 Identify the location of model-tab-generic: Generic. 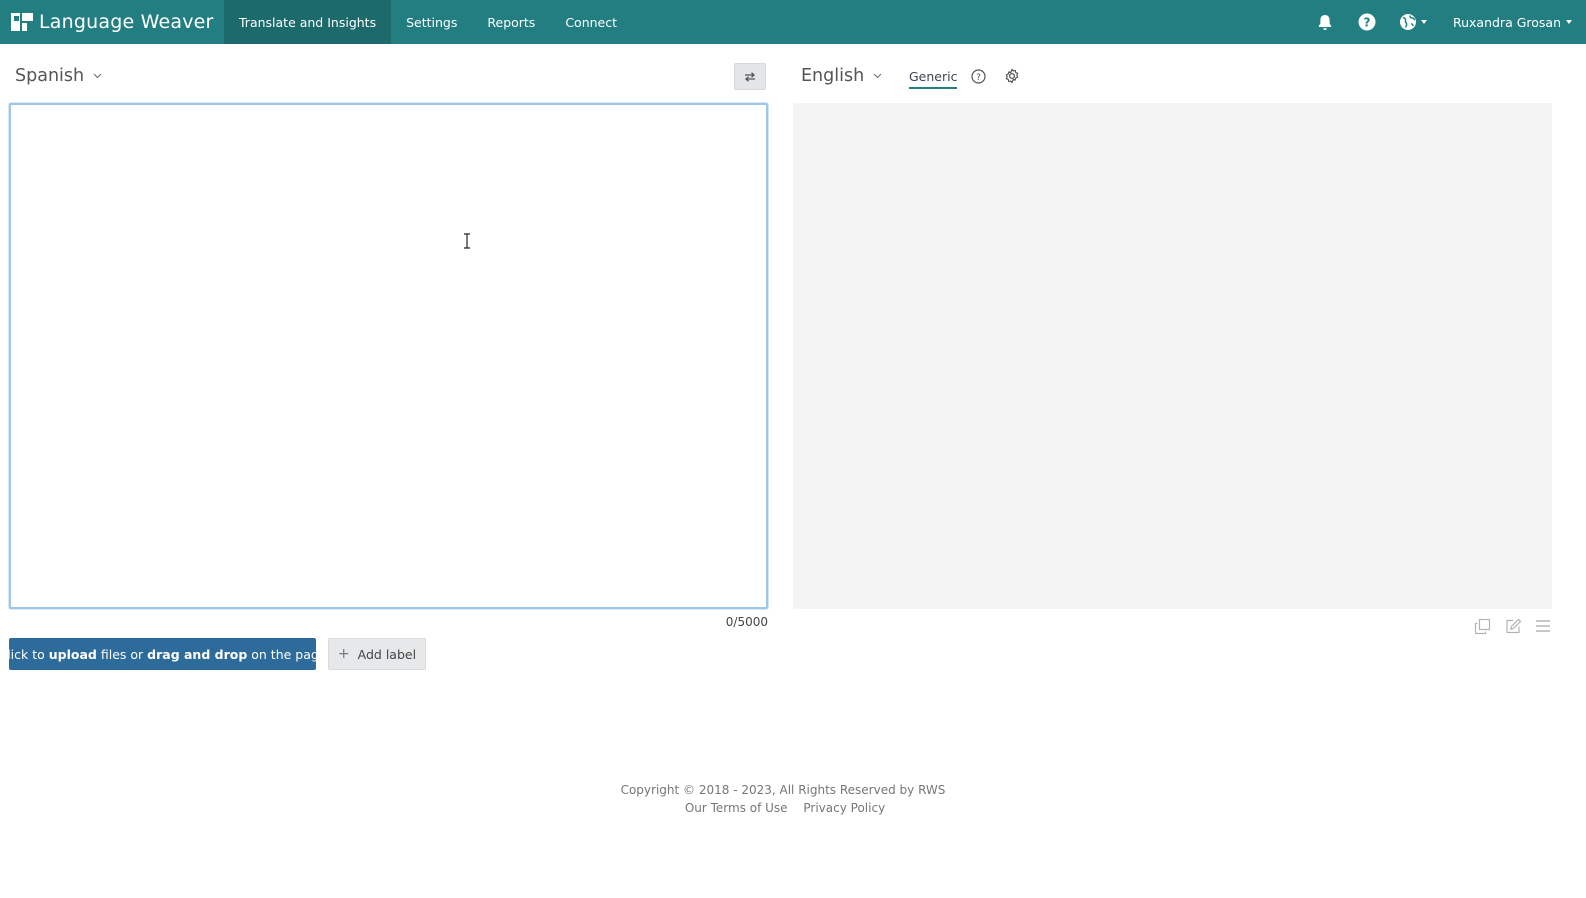
(933, 79).